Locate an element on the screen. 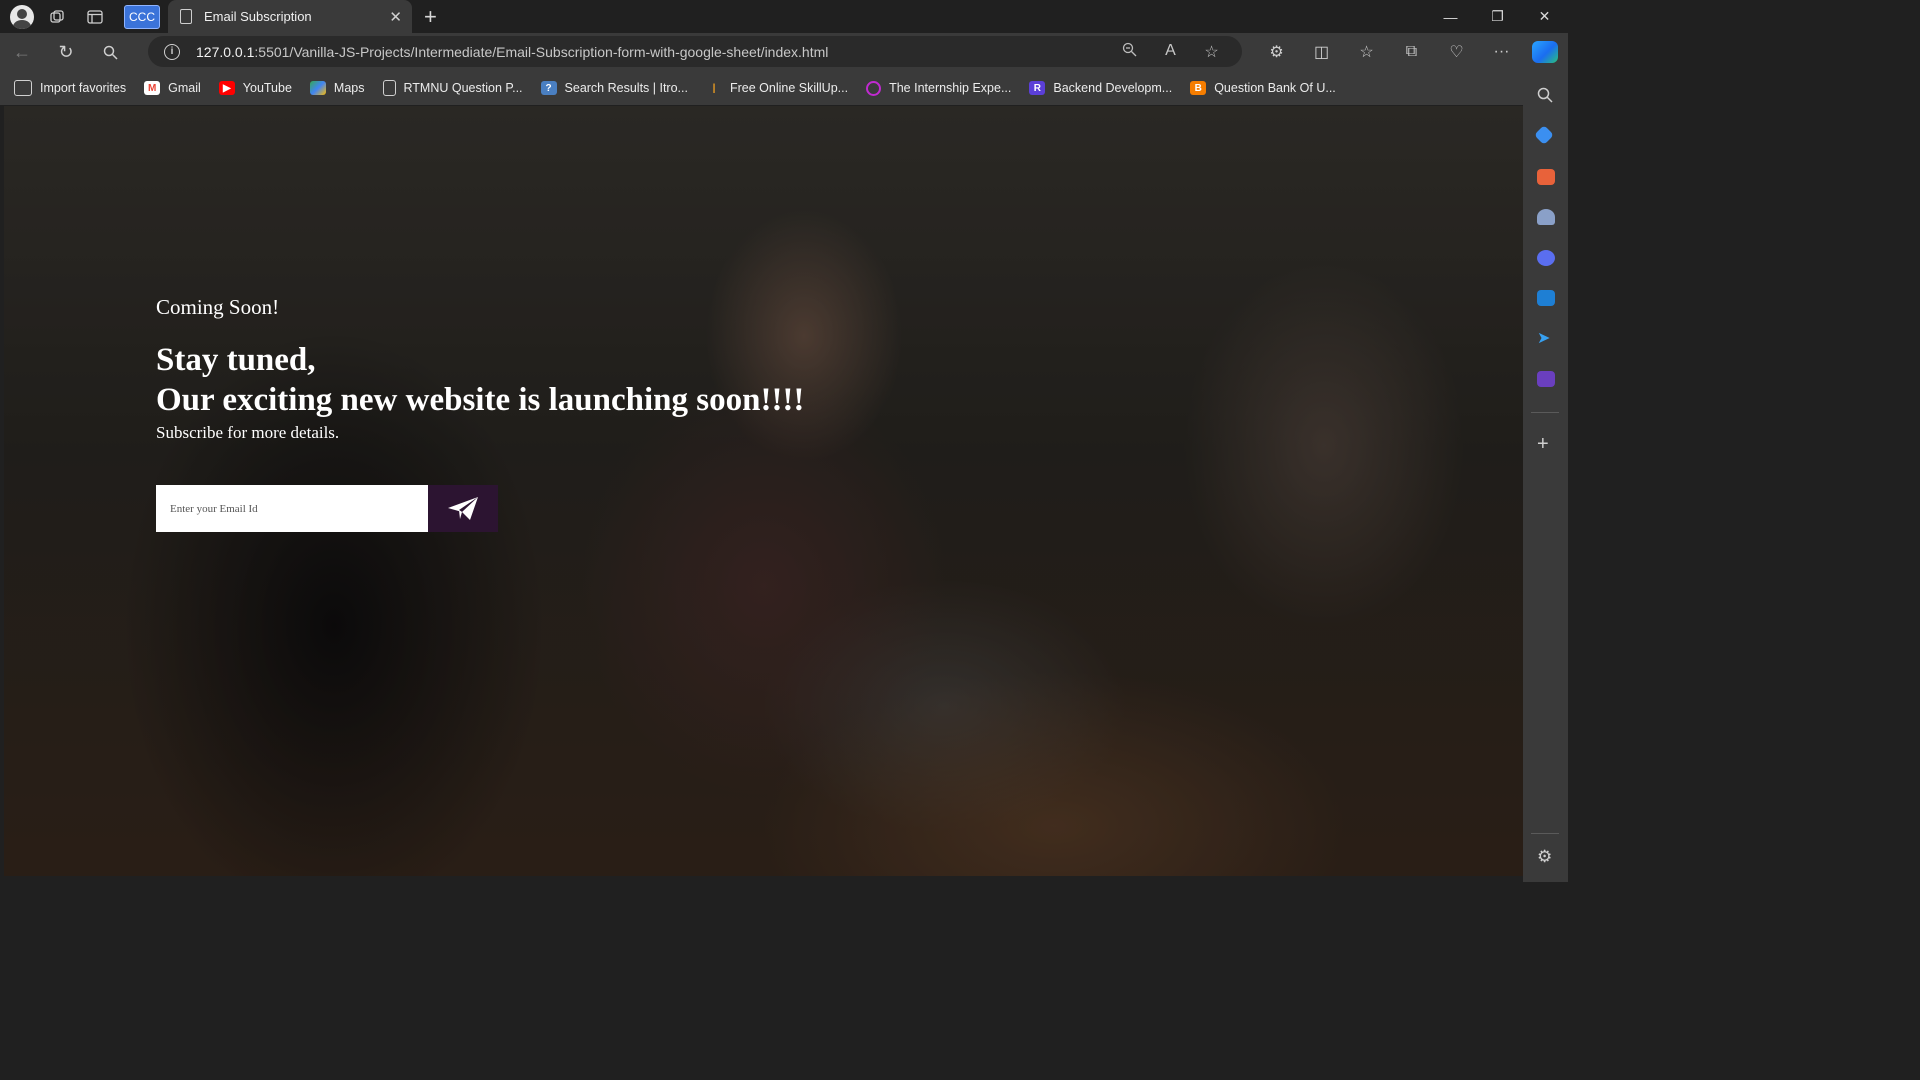 Image resolution: width=1920 pixels, height=1080 pixels. favorite-label: Maps is located at coordinates (349, 88).